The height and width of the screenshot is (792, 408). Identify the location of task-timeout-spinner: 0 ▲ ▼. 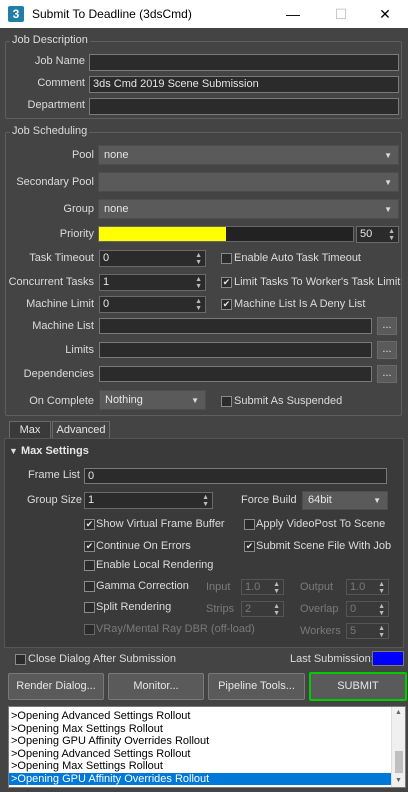
(152, 258).